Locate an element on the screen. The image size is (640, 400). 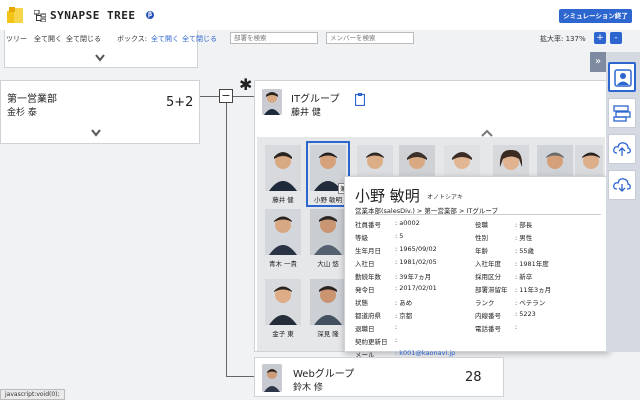
clipboard-icon is located at coordinates (360, 99).